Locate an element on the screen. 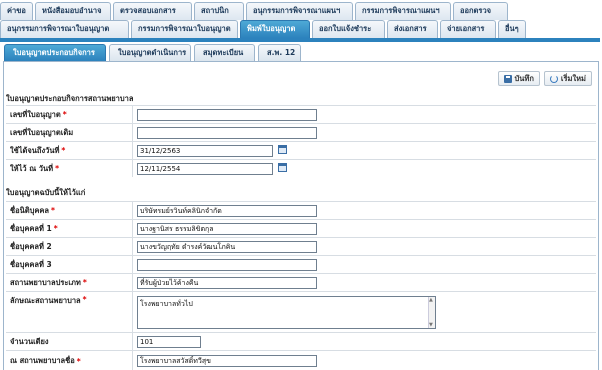 This screenshot has height=370, width=602. old-license-no-label: เลขที่ใบอนุญาตเดิม is located at coordinates (42, 132).